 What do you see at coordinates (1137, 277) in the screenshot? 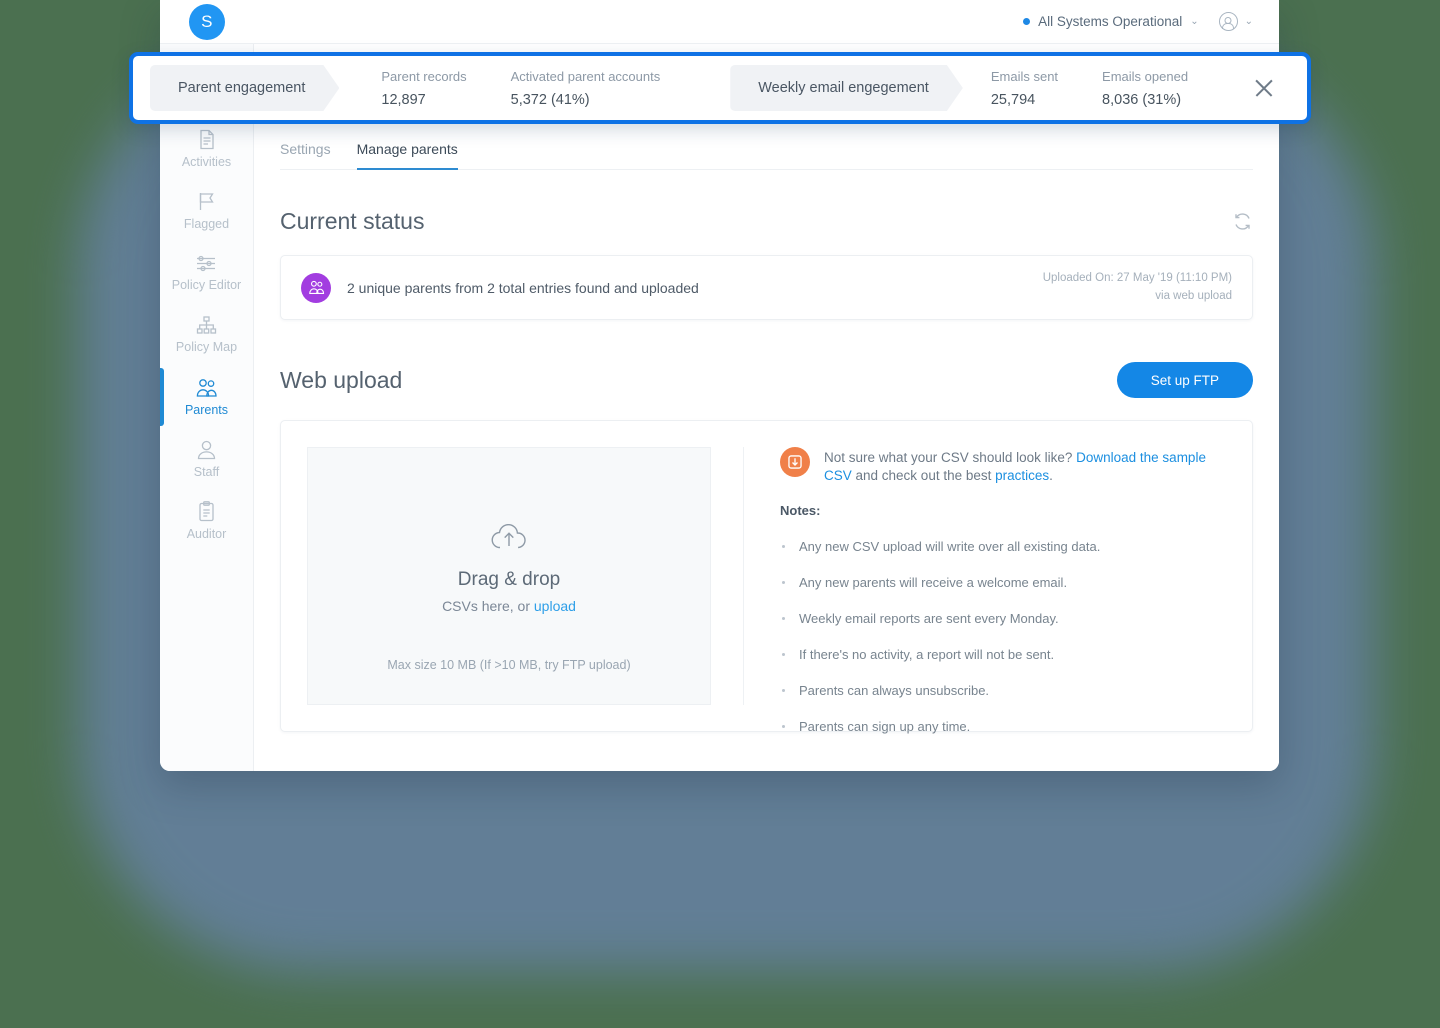
I see `uploaded-on: Uploaded On: 27 May '19 (11:10 PM)` at bounding box center [1137, 277].